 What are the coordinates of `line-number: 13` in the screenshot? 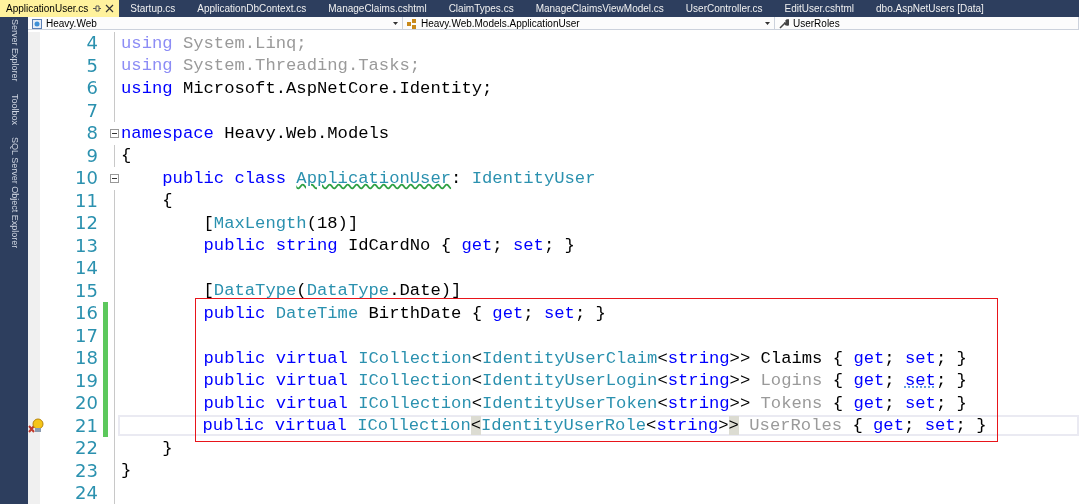 It's located at (86, 245).